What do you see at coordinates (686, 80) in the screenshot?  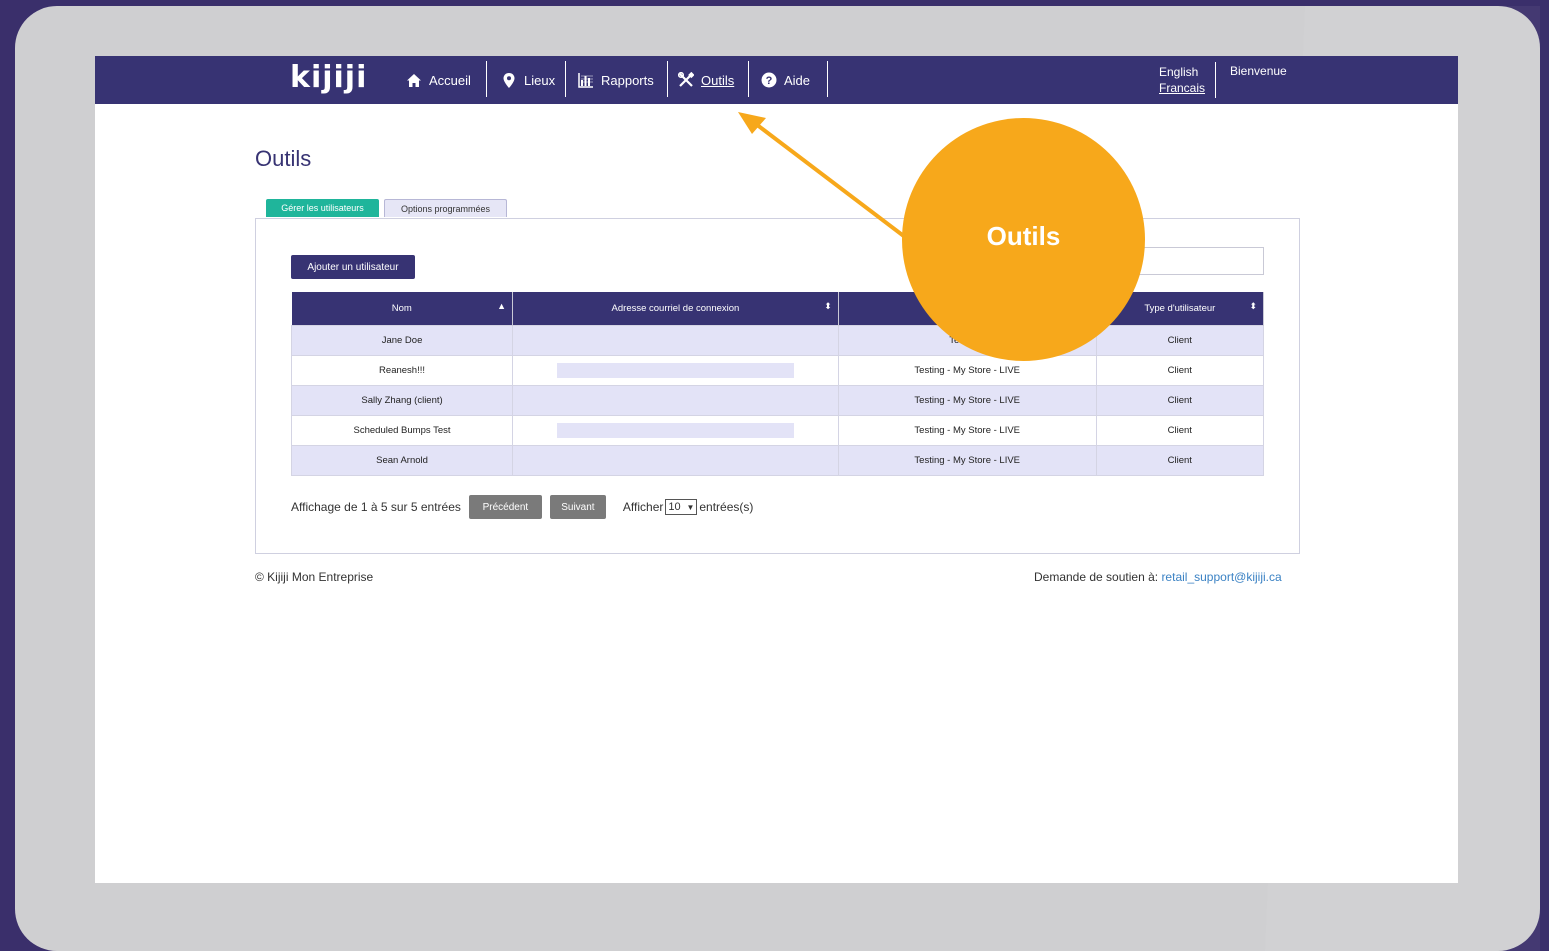 I see `tools-icon` at bounding box center [686, 80].